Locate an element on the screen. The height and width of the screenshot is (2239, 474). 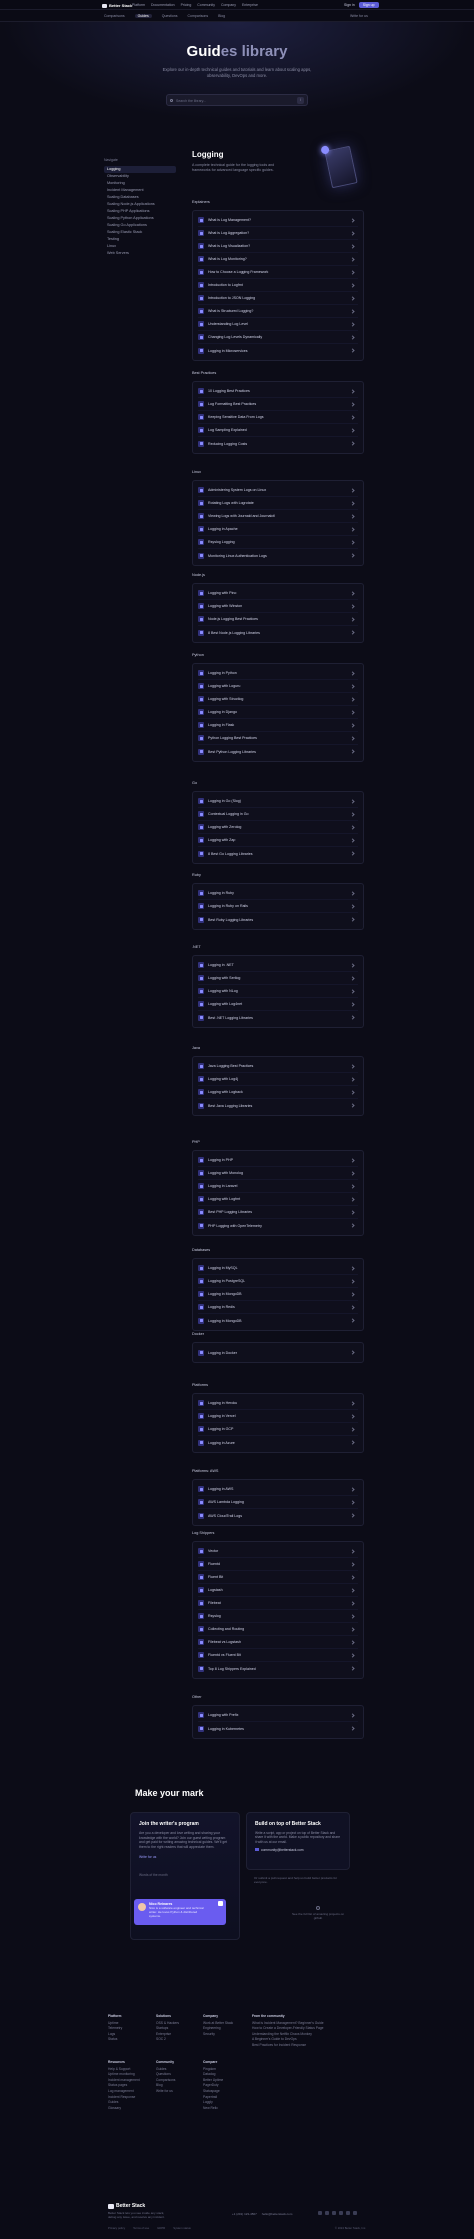
guide-row: 10 Logging Best Practices is located at coordinates (278, 391).